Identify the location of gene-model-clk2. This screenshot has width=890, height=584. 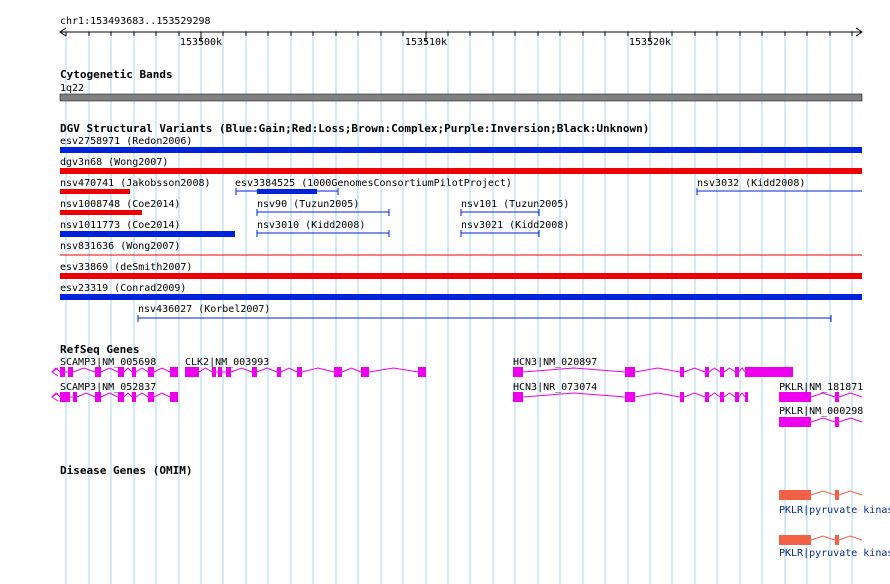
(305, 372).